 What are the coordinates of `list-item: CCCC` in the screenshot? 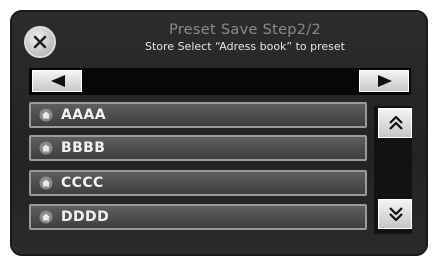 It's located at (198, 183).